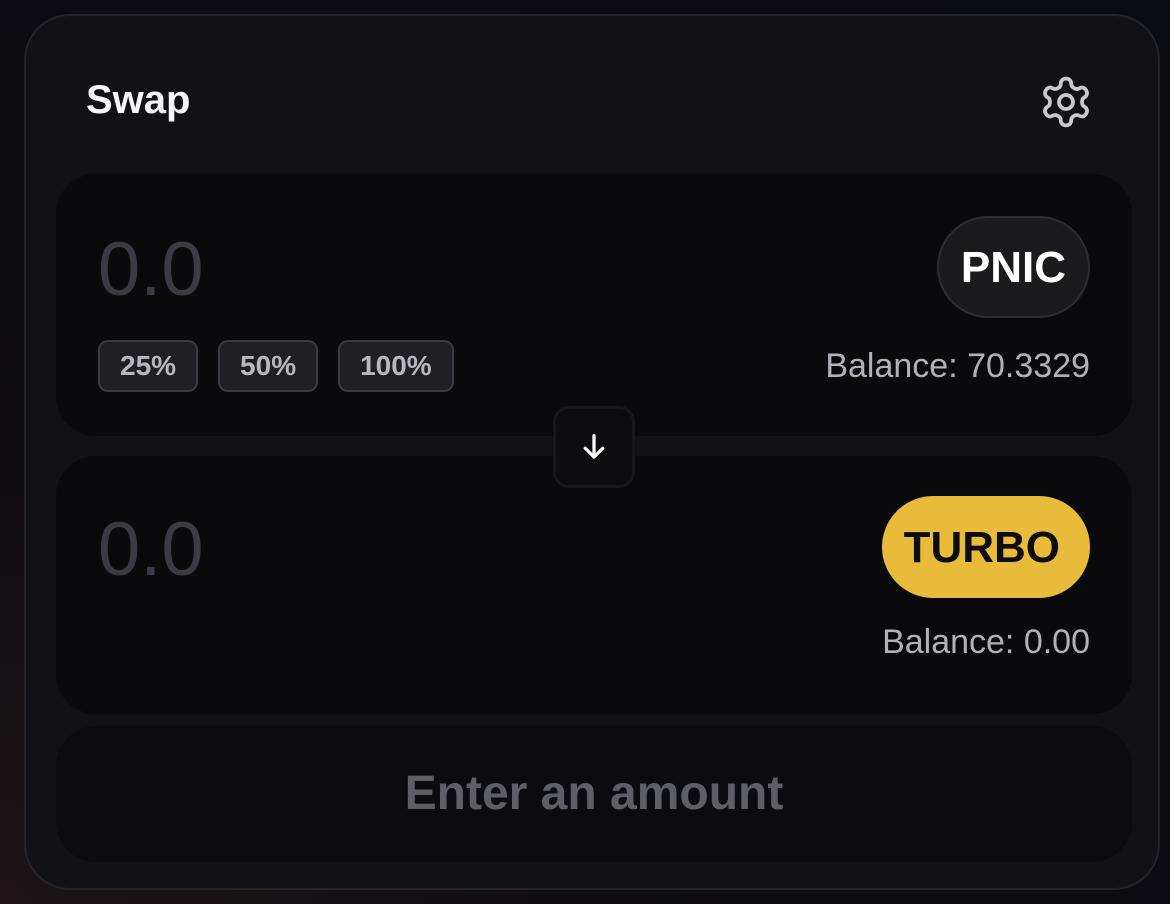  I want to click on switch-direction-button, so click(594, 447).